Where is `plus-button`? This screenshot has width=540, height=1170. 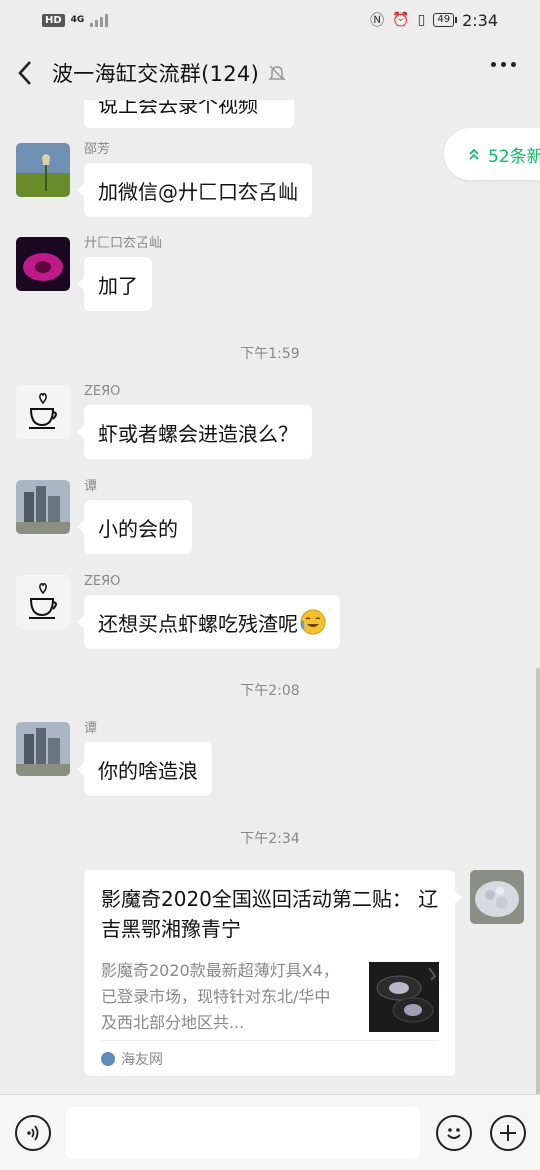 plus-button is located at coordinates (508, 1133).